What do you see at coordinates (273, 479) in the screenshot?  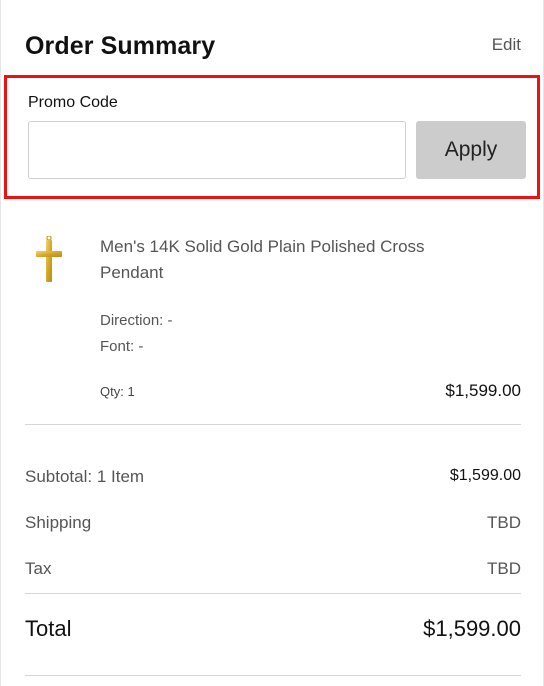 I see `subtotal-row: Subtotal: 1 Item $1,599.00` at bounding box center [273, 479].